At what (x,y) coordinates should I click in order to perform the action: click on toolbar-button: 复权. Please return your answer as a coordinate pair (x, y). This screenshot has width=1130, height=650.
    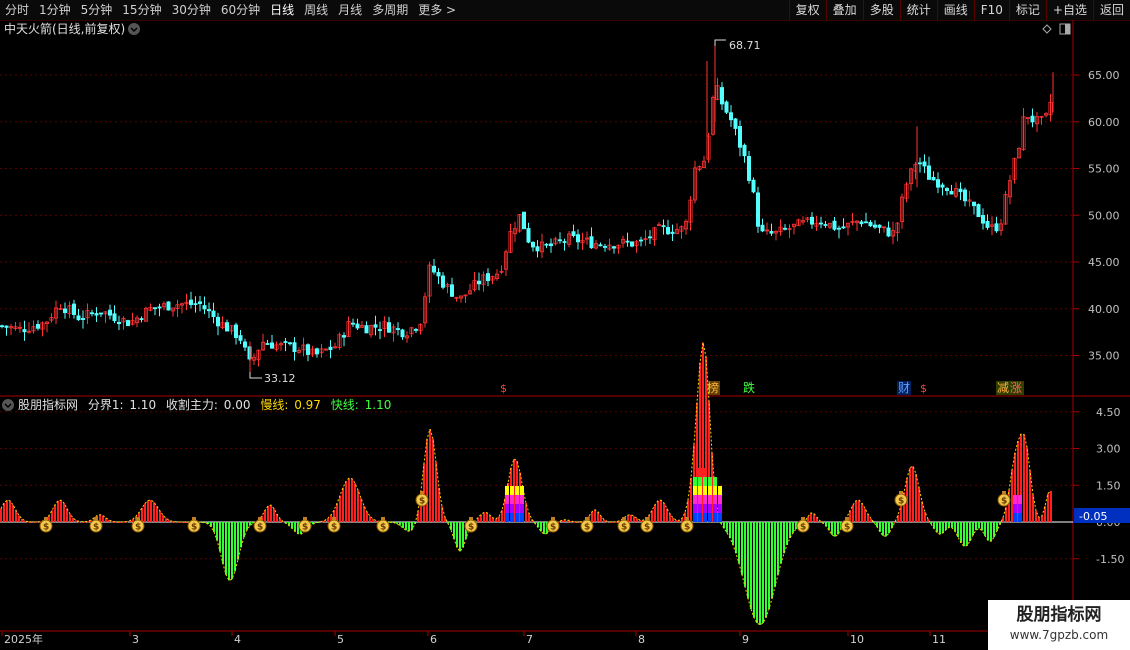
    Looking at the image, I should click on (807, 10).